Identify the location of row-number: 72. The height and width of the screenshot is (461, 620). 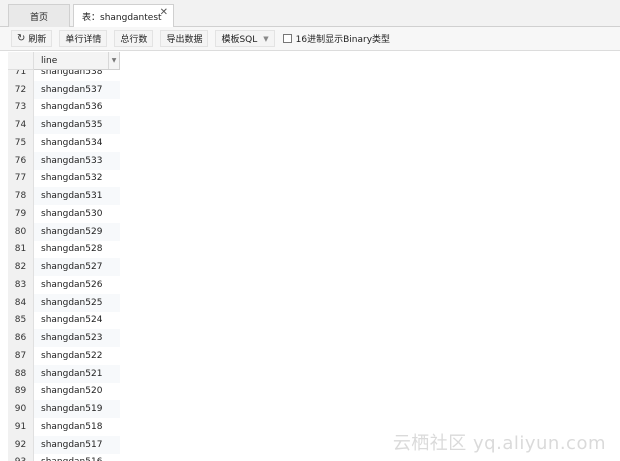
(21, 89).